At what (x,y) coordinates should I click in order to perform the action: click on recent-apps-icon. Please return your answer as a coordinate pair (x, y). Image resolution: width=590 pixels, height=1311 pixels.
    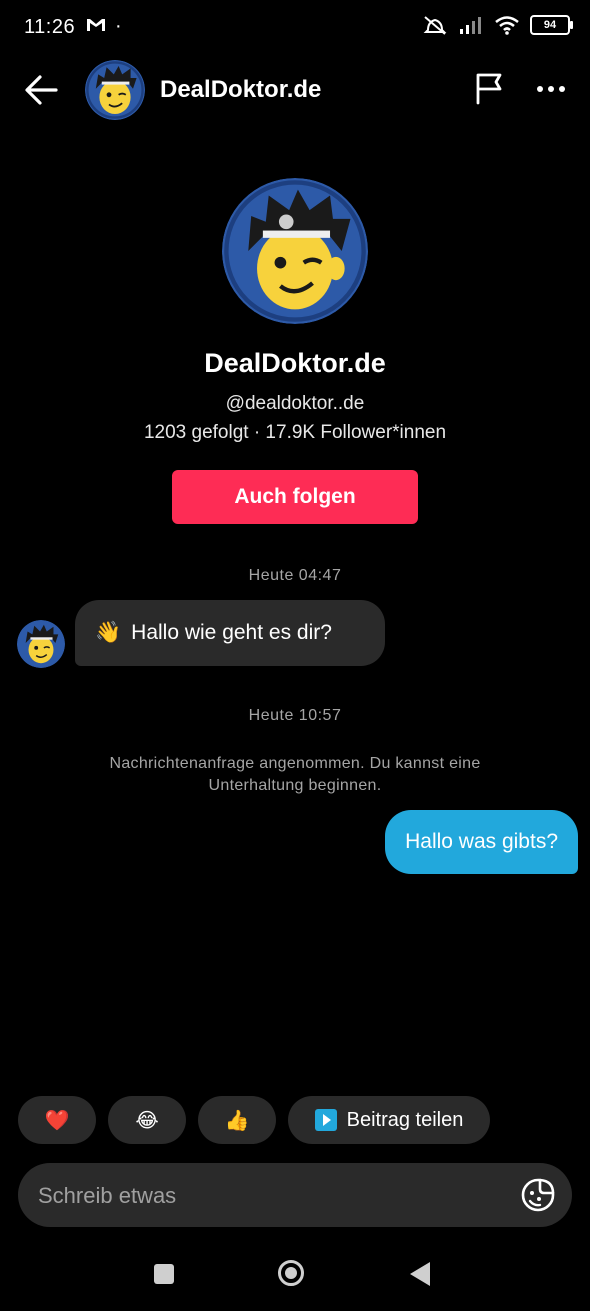
    Looking at the image, I should click on (164, 1274).